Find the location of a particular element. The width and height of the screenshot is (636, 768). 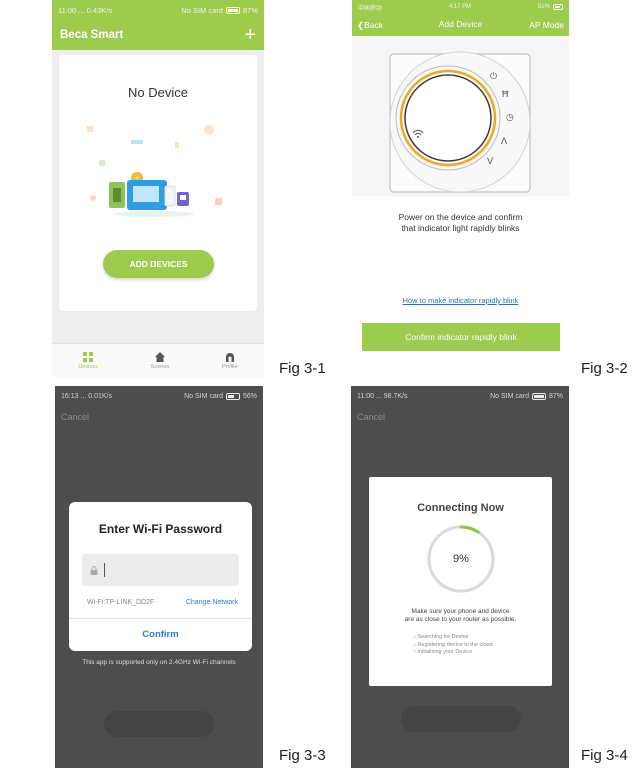

wifi-network-name: Wi-Fi:TP-LINK_DD2F is located at coordinates (121, 602).